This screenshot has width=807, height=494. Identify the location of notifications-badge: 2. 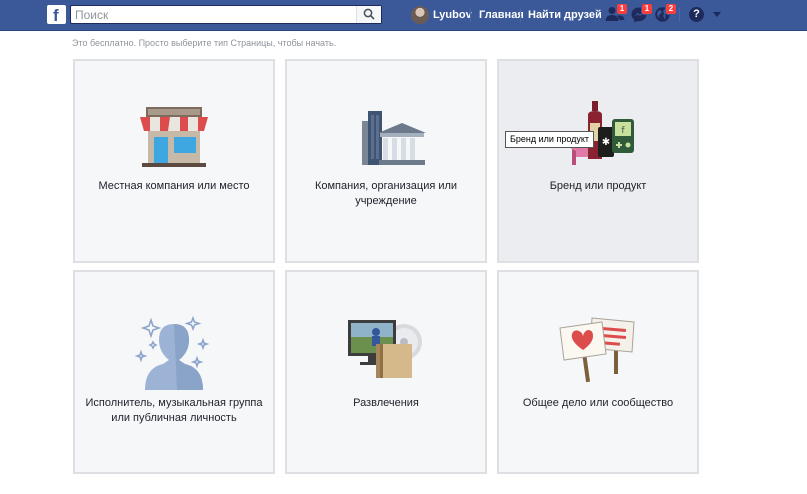
(671, 9).